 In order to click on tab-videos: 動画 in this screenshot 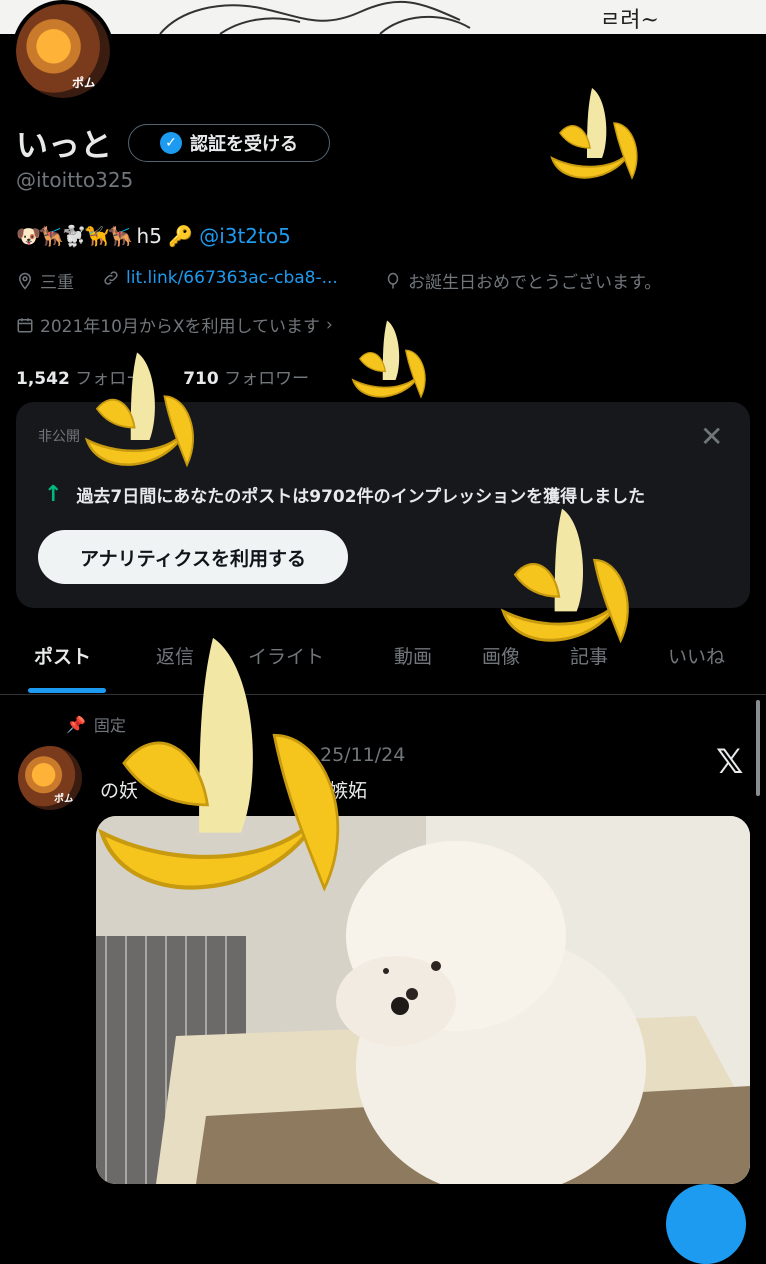, I will do `click(413, 655)`.